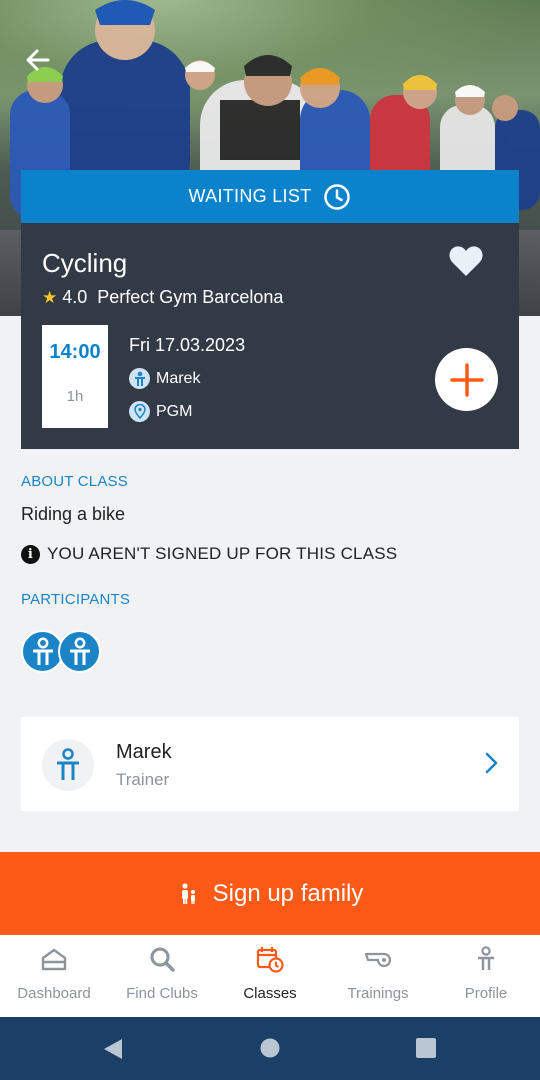 Image resolution: width=540 pixels, height=1080 pixels. What do you see at coordinates (30, 554) in the screenshot?
I see `info-icon: i` at bounding box center [30, 554].